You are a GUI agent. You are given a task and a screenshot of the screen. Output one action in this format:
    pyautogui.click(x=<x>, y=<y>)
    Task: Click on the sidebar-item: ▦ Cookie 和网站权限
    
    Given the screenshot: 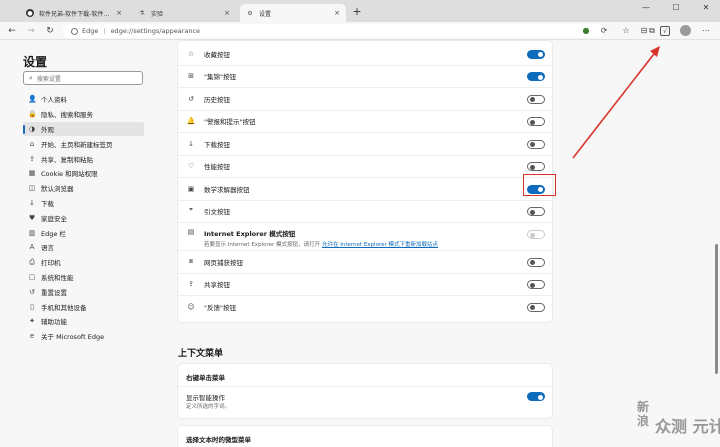 What is the action you would take?
    pyautogui.click(x=83, y=173)
    